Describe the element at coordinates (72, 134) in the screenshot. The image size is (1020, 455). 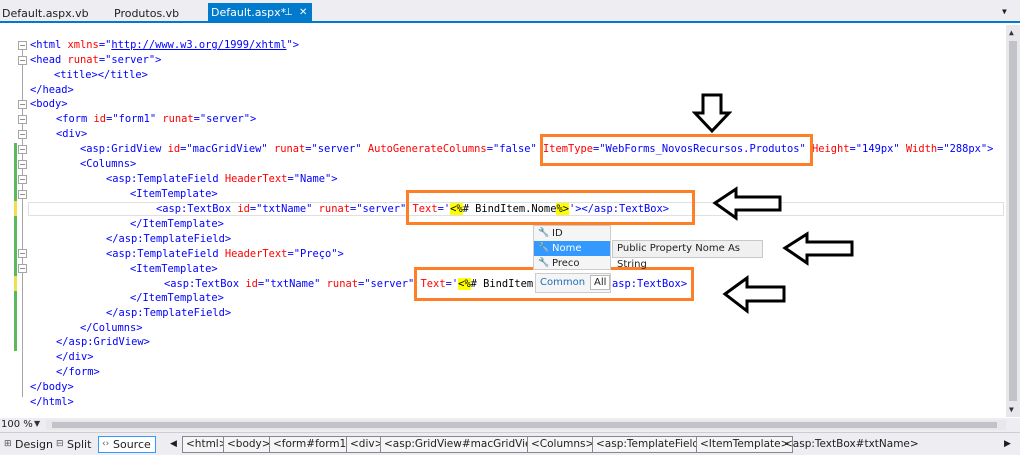
I see `code-line: <div>` at that location.